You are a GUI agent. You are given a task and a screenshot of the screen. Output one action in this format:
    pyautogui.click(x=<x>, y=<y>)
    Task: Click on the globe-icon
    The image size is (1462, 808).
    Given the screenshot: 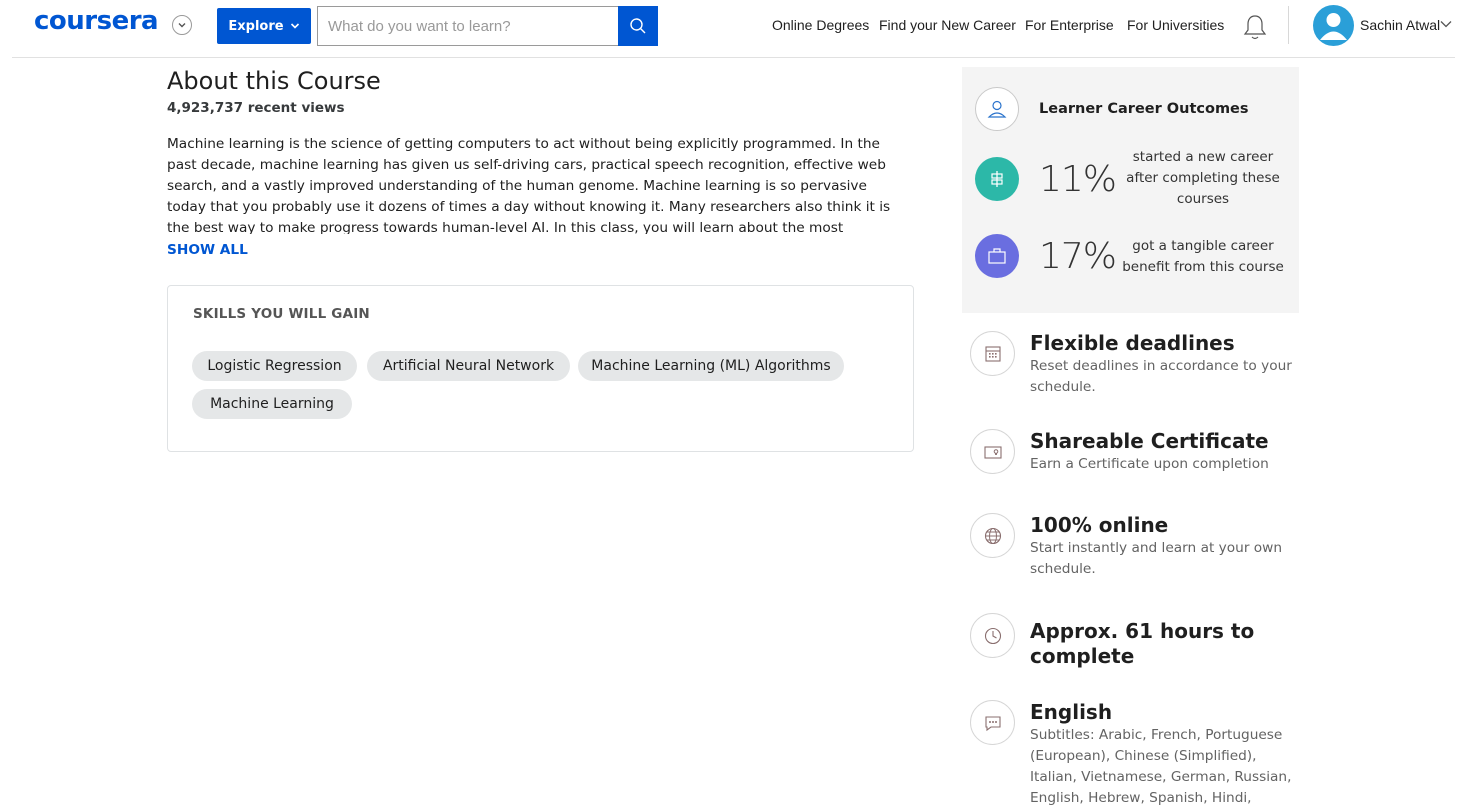 What is the action you would take?
    pyautogui.click(x=992, y=535)
    